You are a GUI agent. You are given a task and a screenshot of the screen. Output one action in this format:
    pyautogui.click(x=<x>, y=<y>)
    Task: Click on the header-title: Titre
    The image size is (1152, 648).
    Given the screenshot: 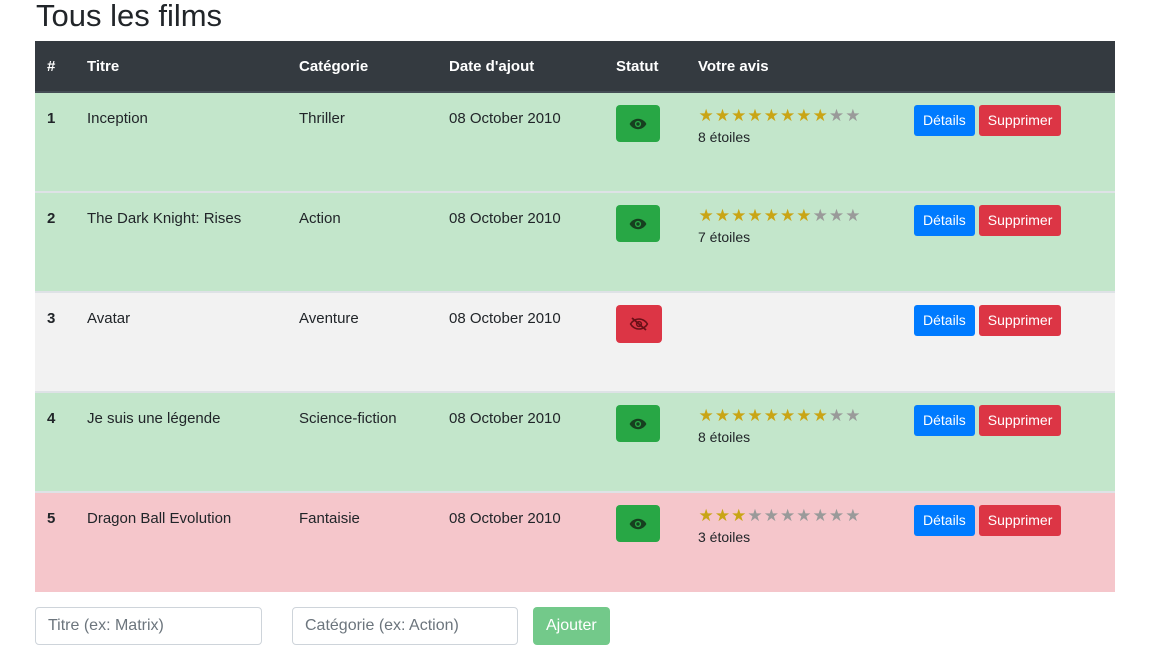 What is the action you would take?
    pyautogui.click(x=181, y=67)
    